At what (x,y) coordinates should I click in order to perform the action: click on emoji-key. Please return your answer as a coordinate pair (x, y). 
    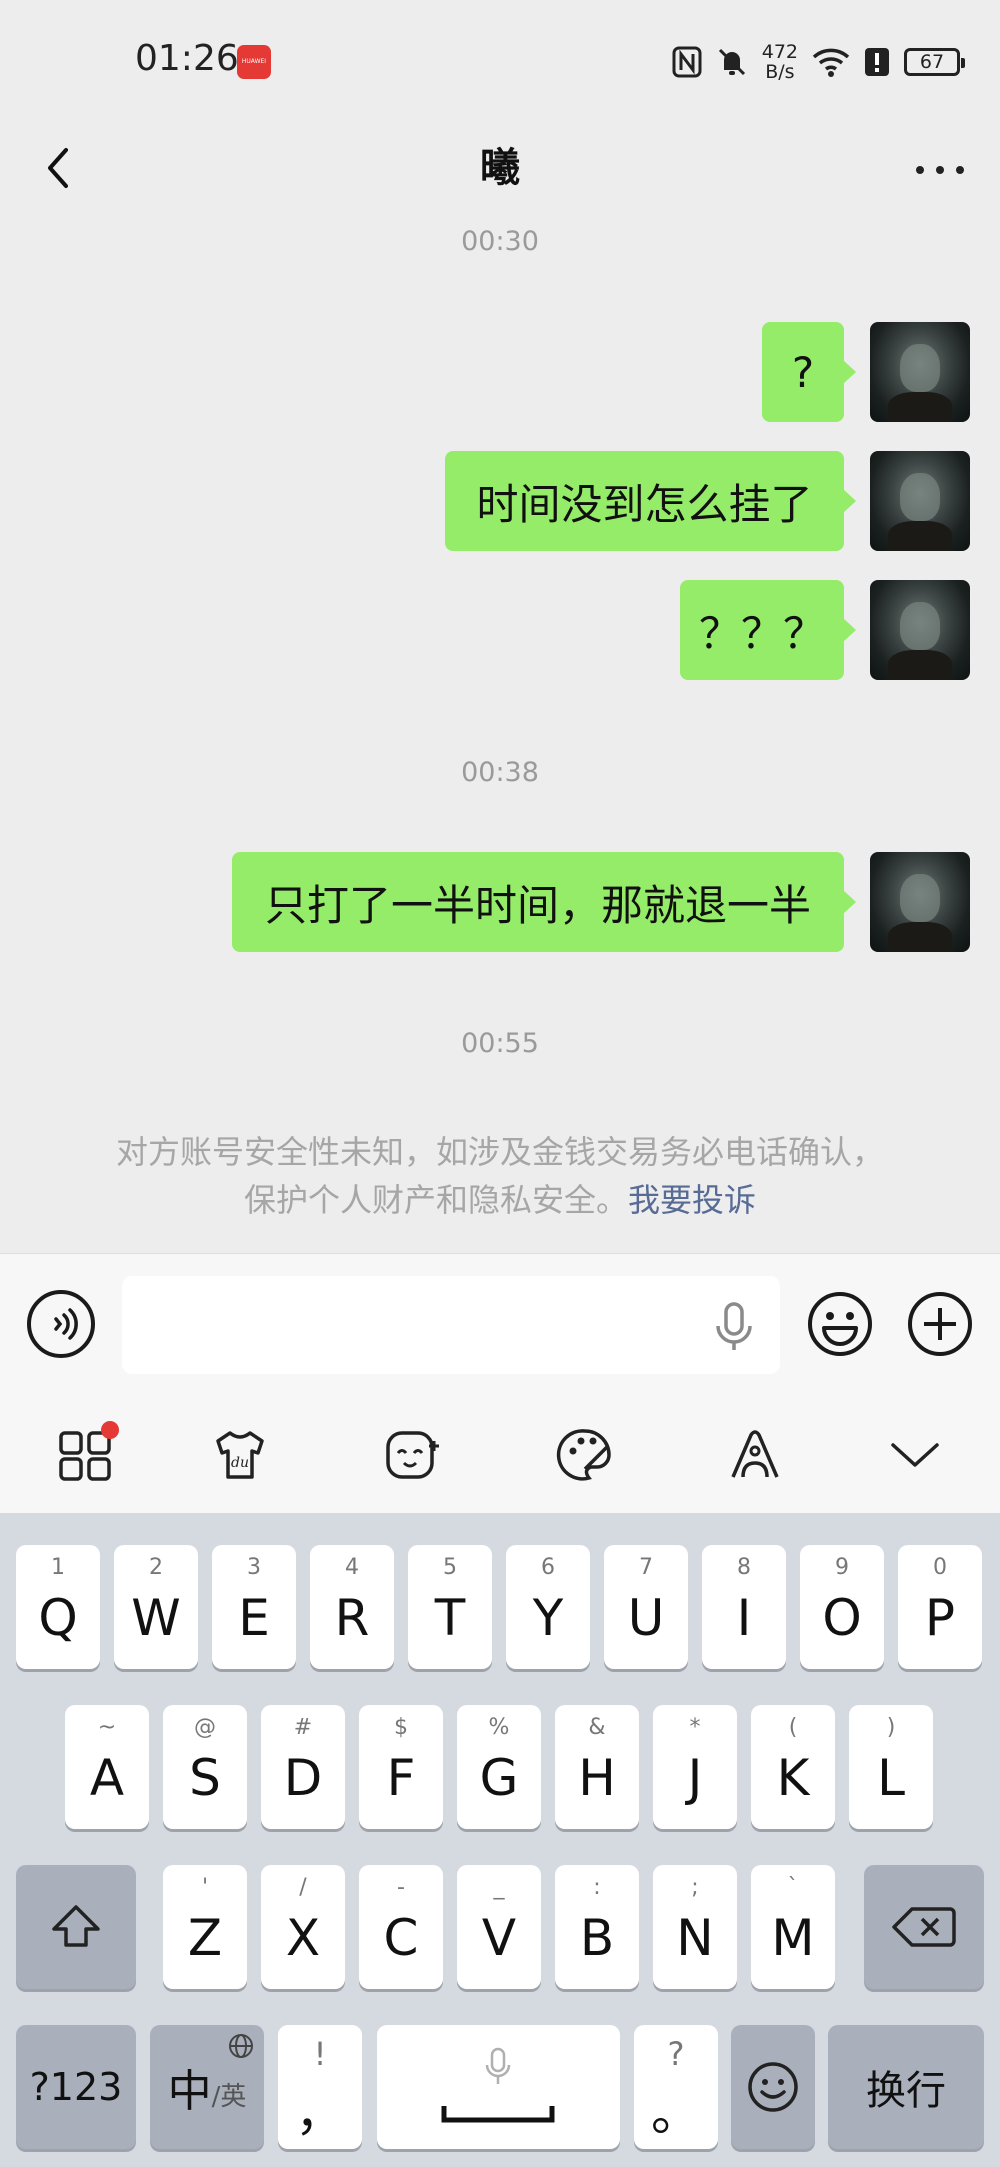
    Looking at the image, I should click on (773, 2087).